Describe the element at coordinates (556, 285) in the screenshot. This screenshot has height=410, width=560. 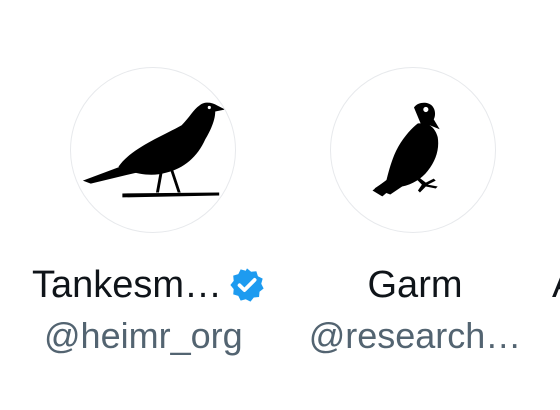
I see `display-name: A` at that location.